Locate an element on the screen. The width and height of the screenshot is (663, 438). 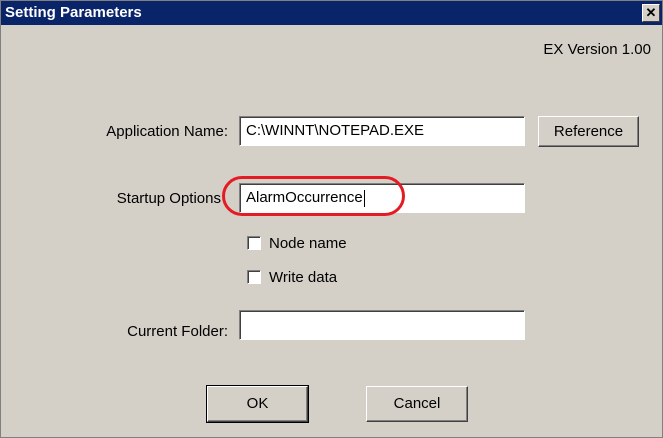
node-name-checkbox-row: Node name is located at coordinates (297, 243).